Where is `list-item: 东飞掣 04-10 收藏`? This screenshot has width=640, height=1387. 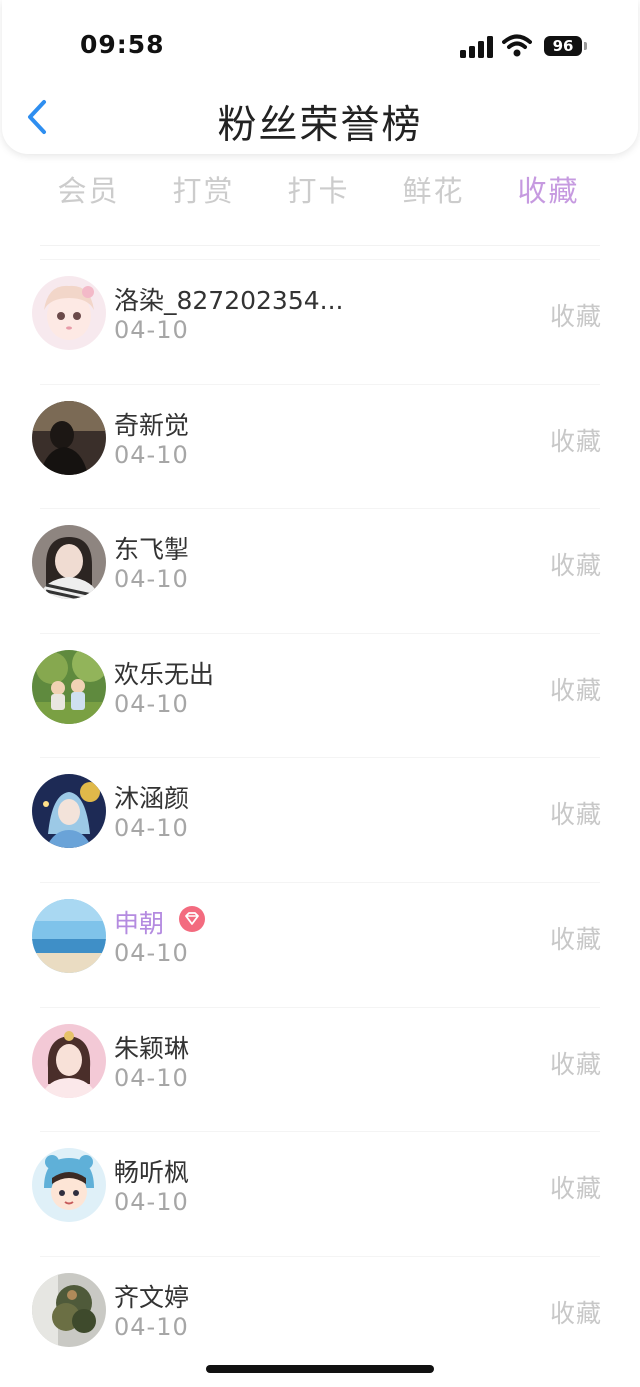
list-item: 东飞掣 04-10 收藏 is located at coordinates (320, 570).